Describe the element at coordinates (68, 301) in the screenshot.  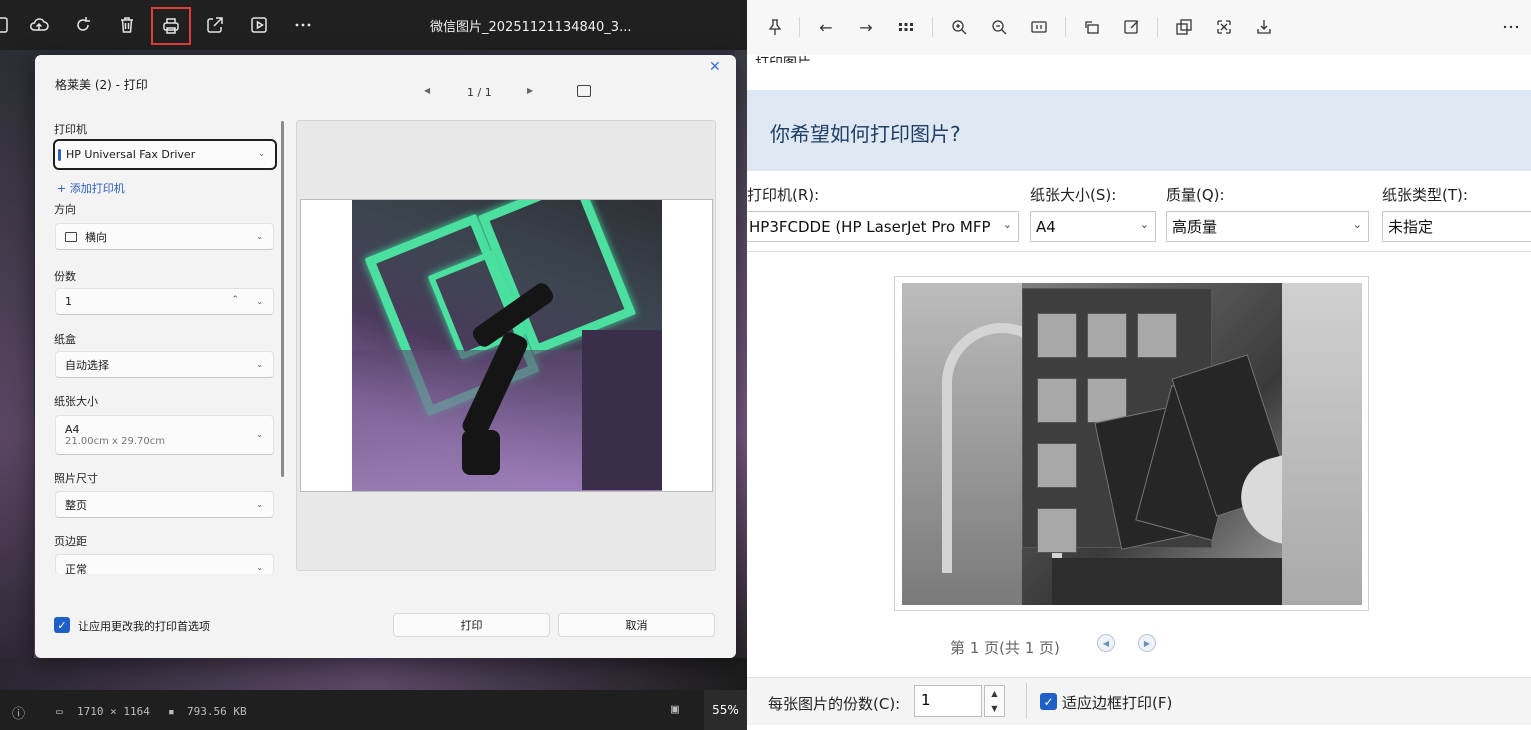
I see `copies-value: 1` at that location.